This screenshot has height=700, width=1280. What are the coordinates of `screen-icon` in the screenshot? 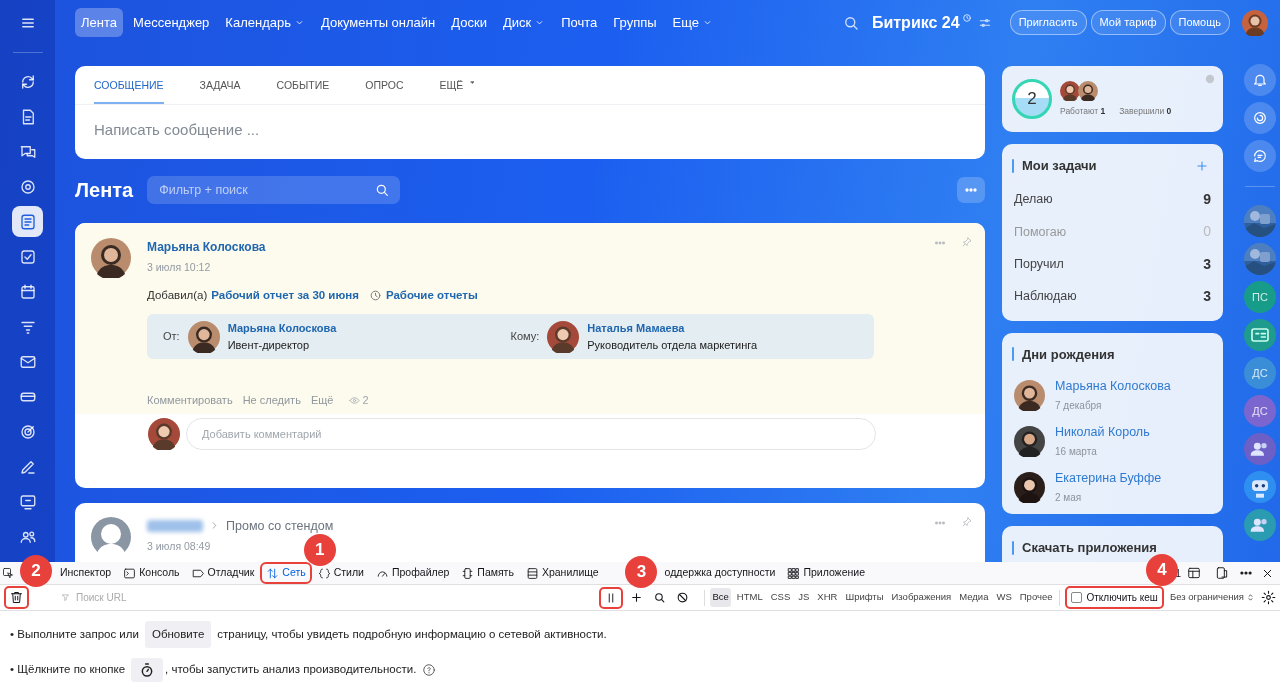 It's located at (27, 501).